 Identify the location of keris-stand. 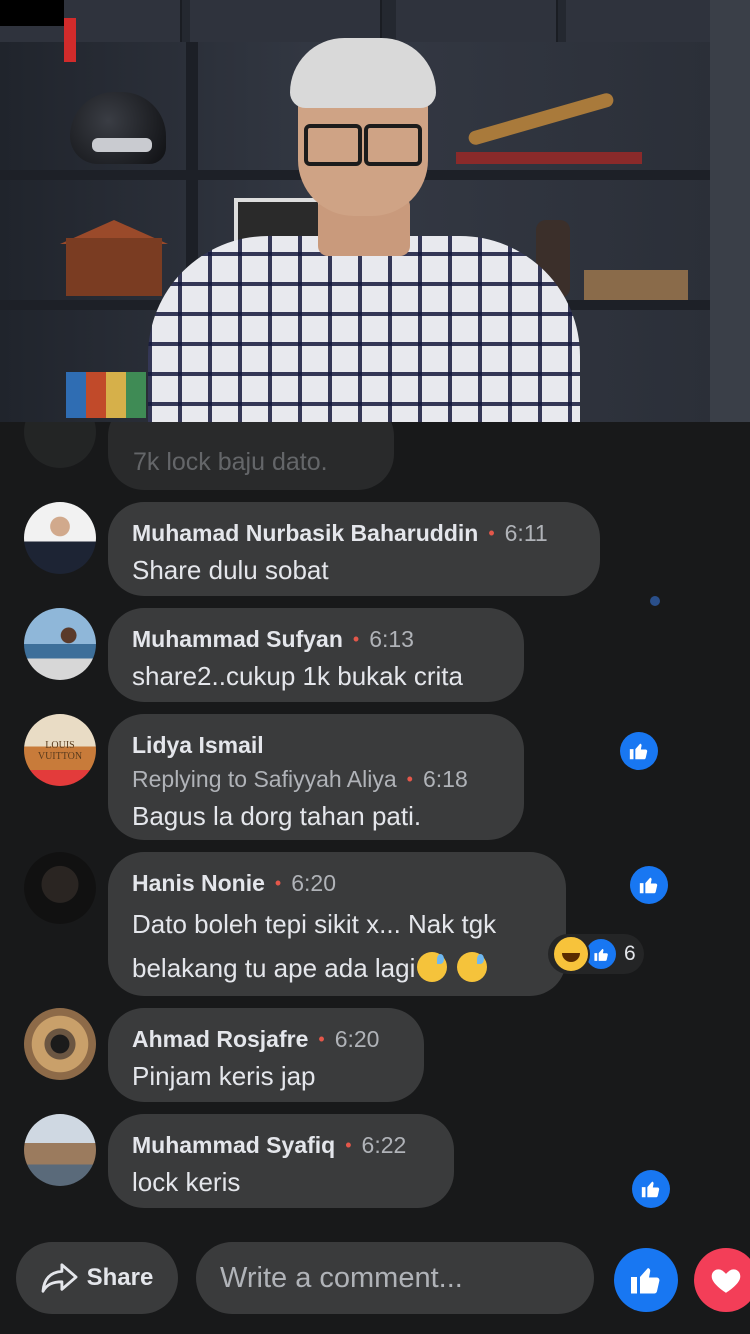
(549, 158).